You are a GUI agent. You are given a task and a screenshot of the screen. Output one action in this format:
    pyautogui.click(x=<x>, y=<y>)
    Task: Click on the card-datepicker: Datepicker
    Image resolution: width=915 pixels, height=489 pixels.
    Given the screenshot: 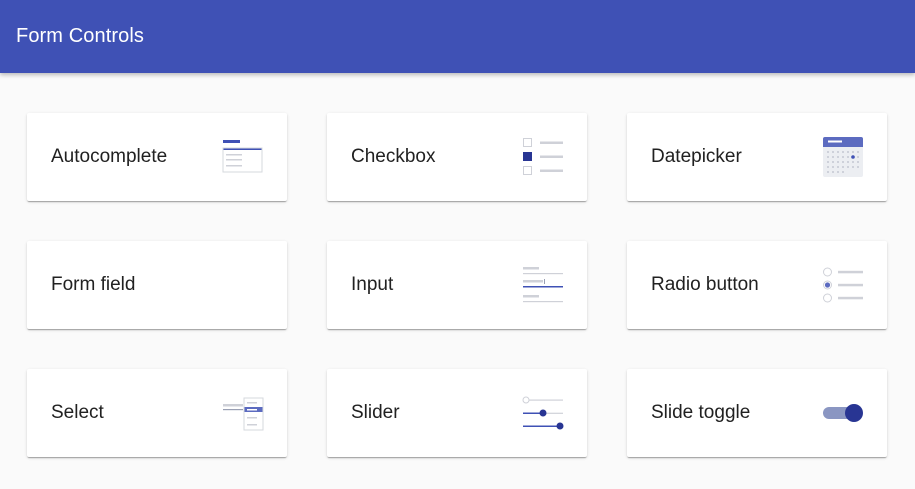 What is the action you would take?
    pyautogui.click(x=757, y=157)
    